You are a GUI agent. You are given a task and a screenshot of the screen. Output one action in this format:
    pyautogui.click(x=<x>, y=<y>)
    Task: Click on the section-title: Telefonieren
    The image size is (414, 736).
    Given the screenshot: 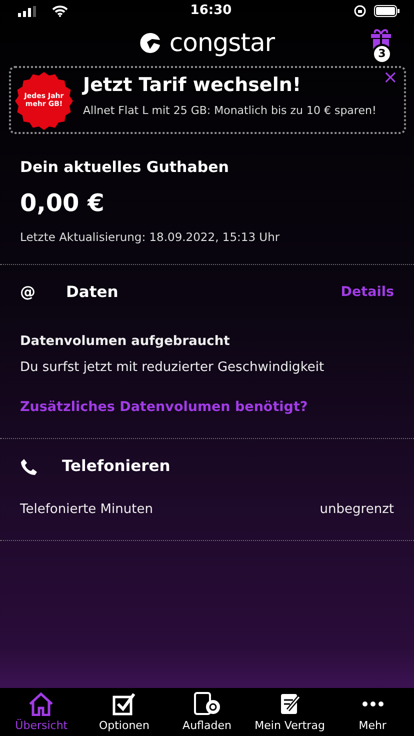 What is the action you would take?
    pyautogui.click(x=116, y=466)
    